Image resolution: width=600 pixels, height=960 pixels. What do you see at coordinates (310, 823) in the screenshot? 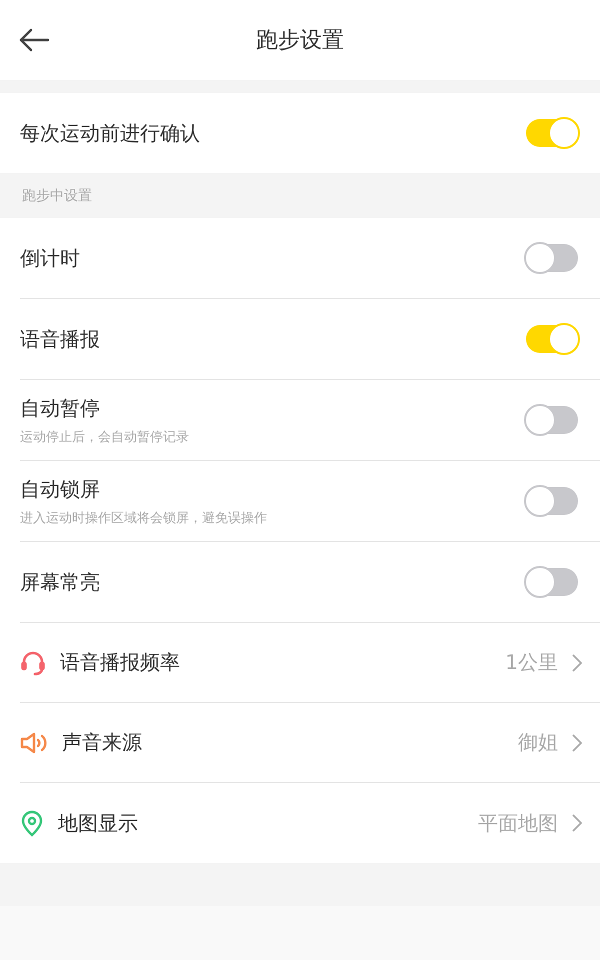
I see `settings-nav-row: 地图显示 平面地图` at bounding box center [310, 823].